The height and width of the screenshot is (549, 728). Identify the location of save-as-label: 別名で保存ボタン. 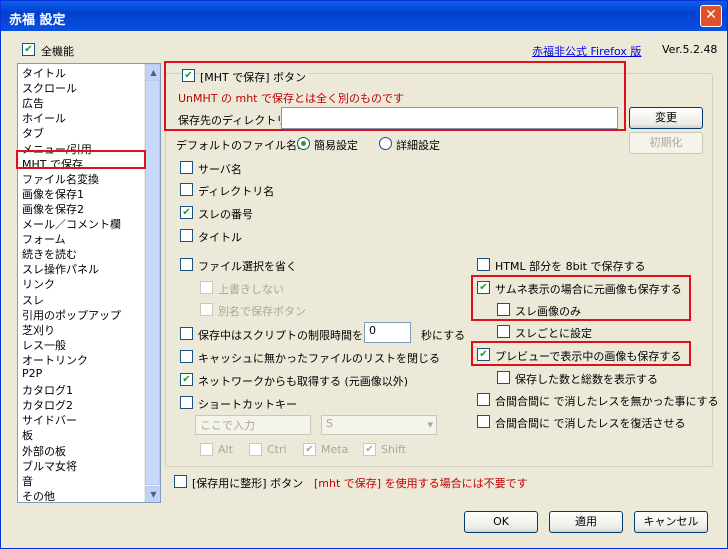
(262, 311).